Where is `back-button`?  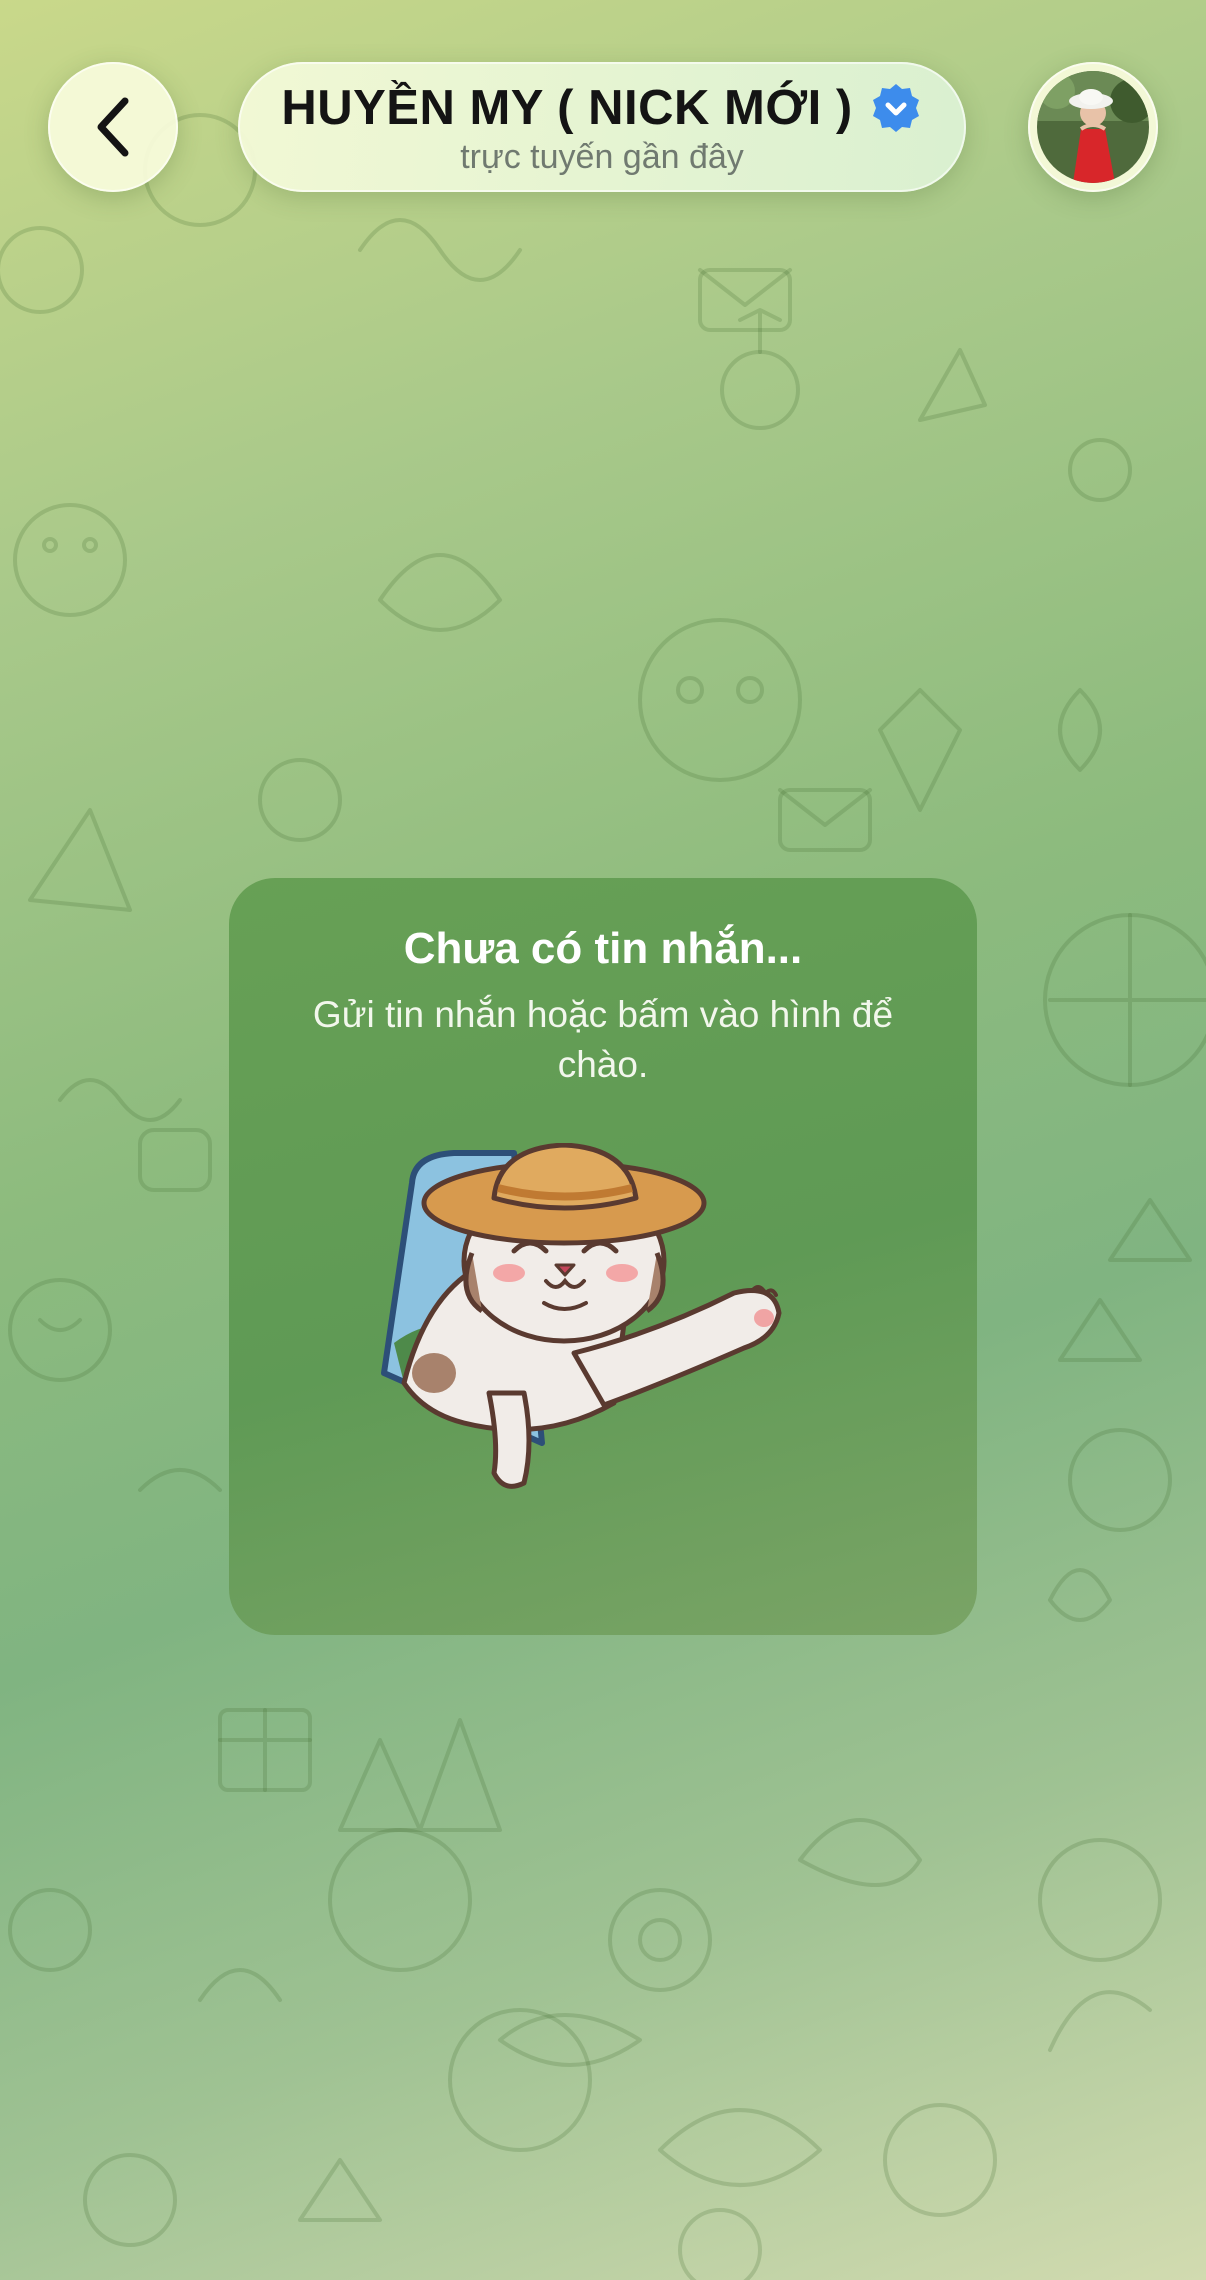 back-button is located at coordinates (113, 127).